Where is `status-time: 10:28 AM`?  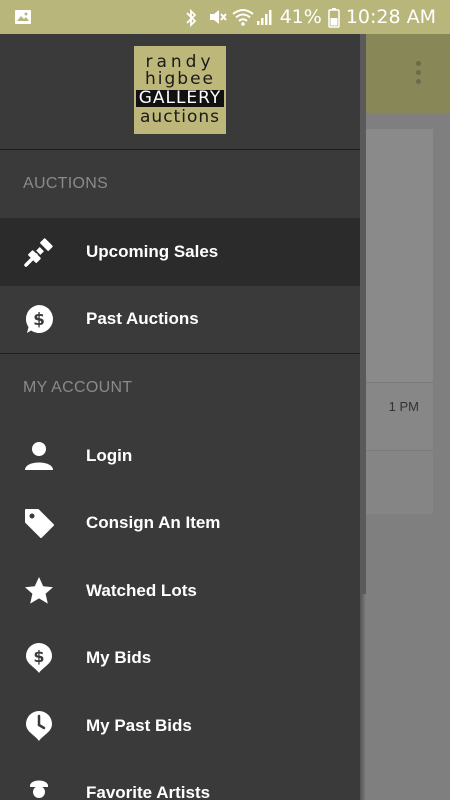
status-time: 10:28 AM is located at coordinates (390, 17).